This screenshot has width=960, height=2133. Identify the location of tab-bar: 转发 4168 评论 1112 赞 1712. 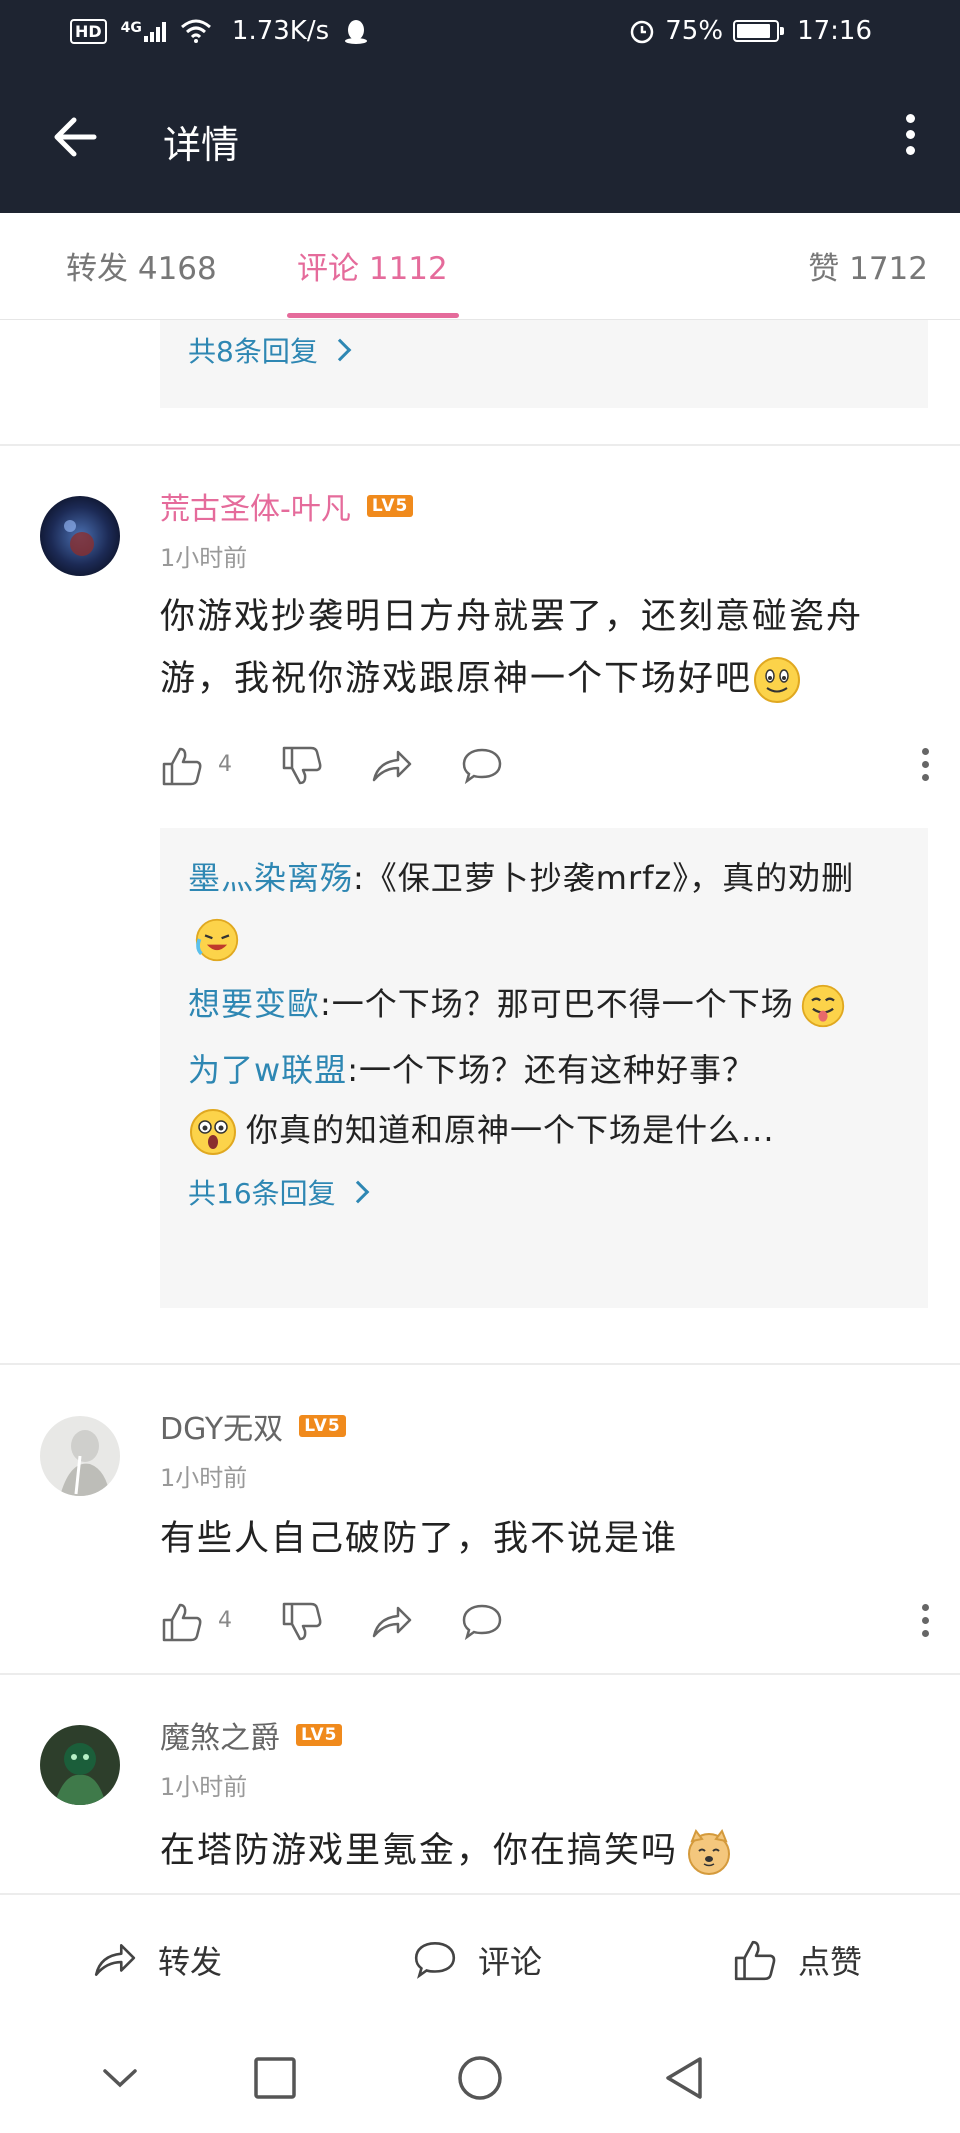
(480, 266).